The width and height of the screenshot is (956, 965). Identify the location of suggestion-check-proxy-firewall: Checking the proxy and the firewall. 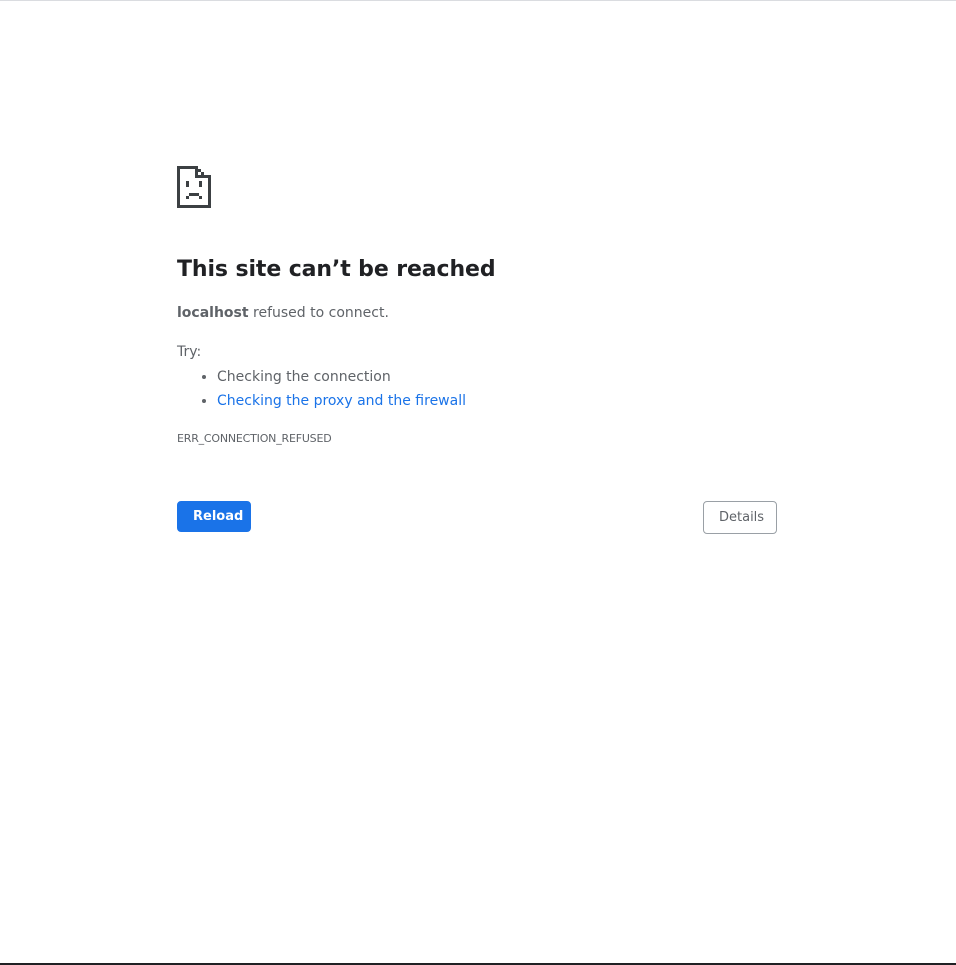
(341, 401).